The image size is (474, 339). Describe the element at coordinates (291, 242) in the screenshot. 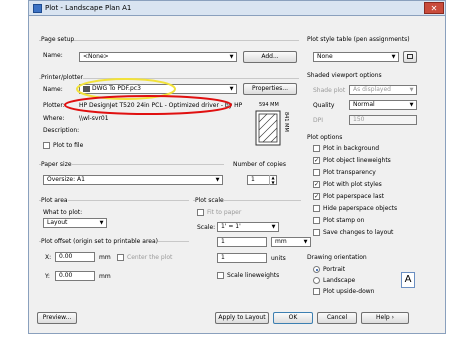

I see `scale-unit-select: mm ▼` at that location.